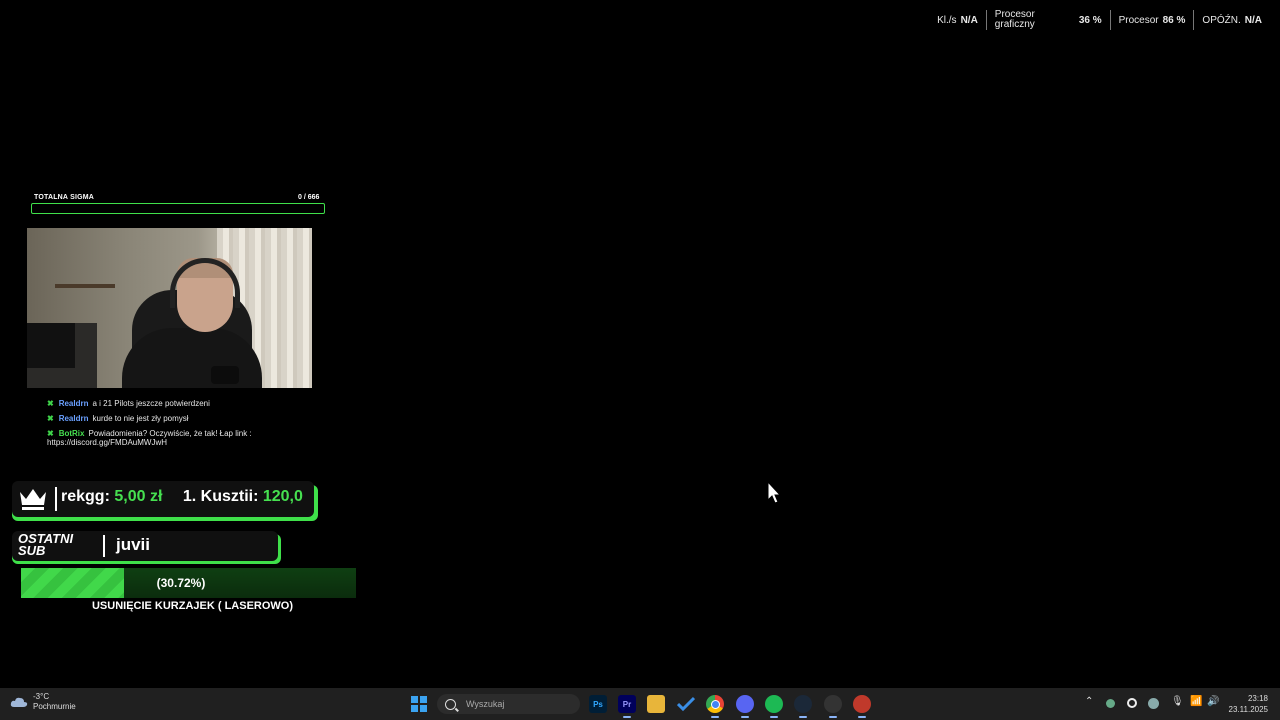  Describe the element at coordinates (1177, 701) in the screenshot. I see `microphone-icon: 🎙` at that location.